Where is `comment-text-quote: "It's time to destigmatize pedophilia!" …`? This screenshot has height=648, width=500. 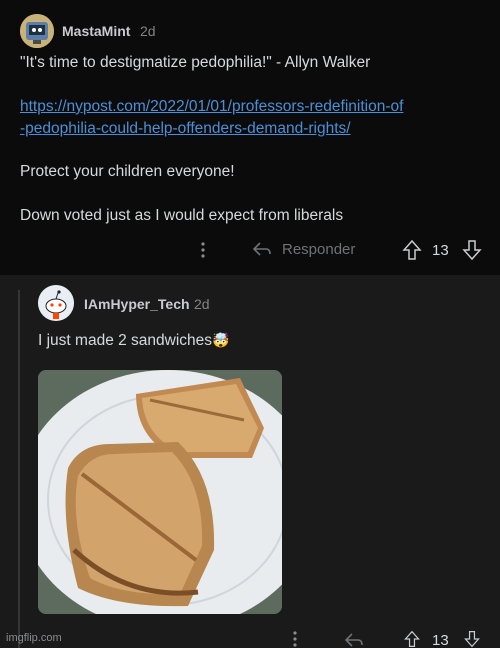 comment-text-quote: "It's time to destigmatize pedophilia!" … is located at coordinates (195, 62).